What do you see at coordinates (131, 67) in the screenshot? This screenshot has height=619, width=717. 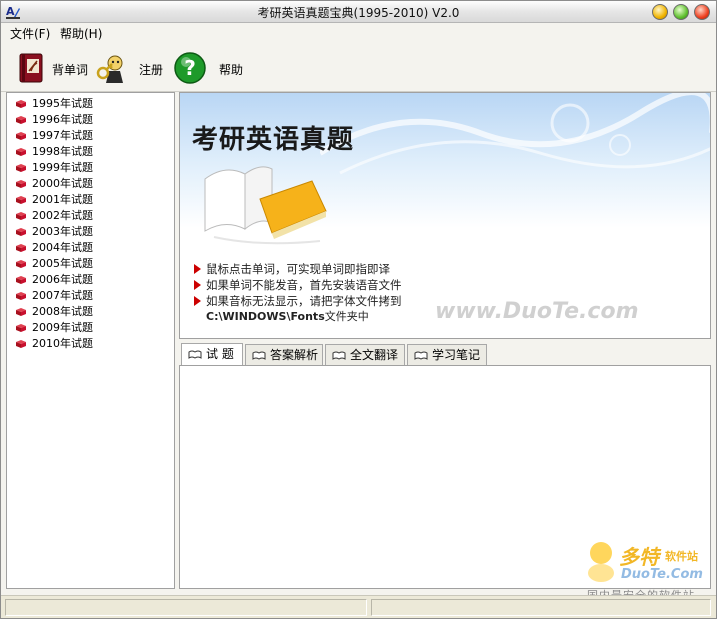 I see `register-button: 注册` at bounding box center [131, 67].